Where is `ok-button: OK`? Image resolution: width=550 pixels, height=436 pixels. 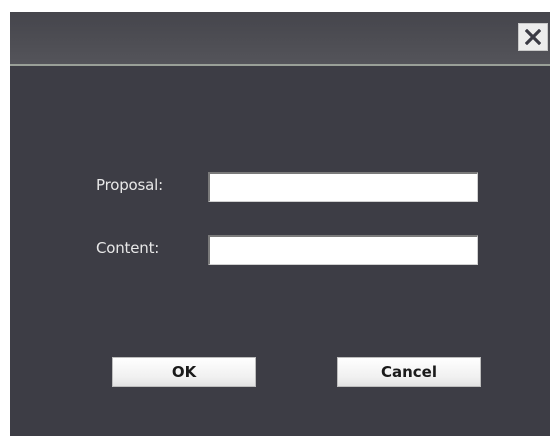
ok-button: OK is located at coordinates (184, 372).